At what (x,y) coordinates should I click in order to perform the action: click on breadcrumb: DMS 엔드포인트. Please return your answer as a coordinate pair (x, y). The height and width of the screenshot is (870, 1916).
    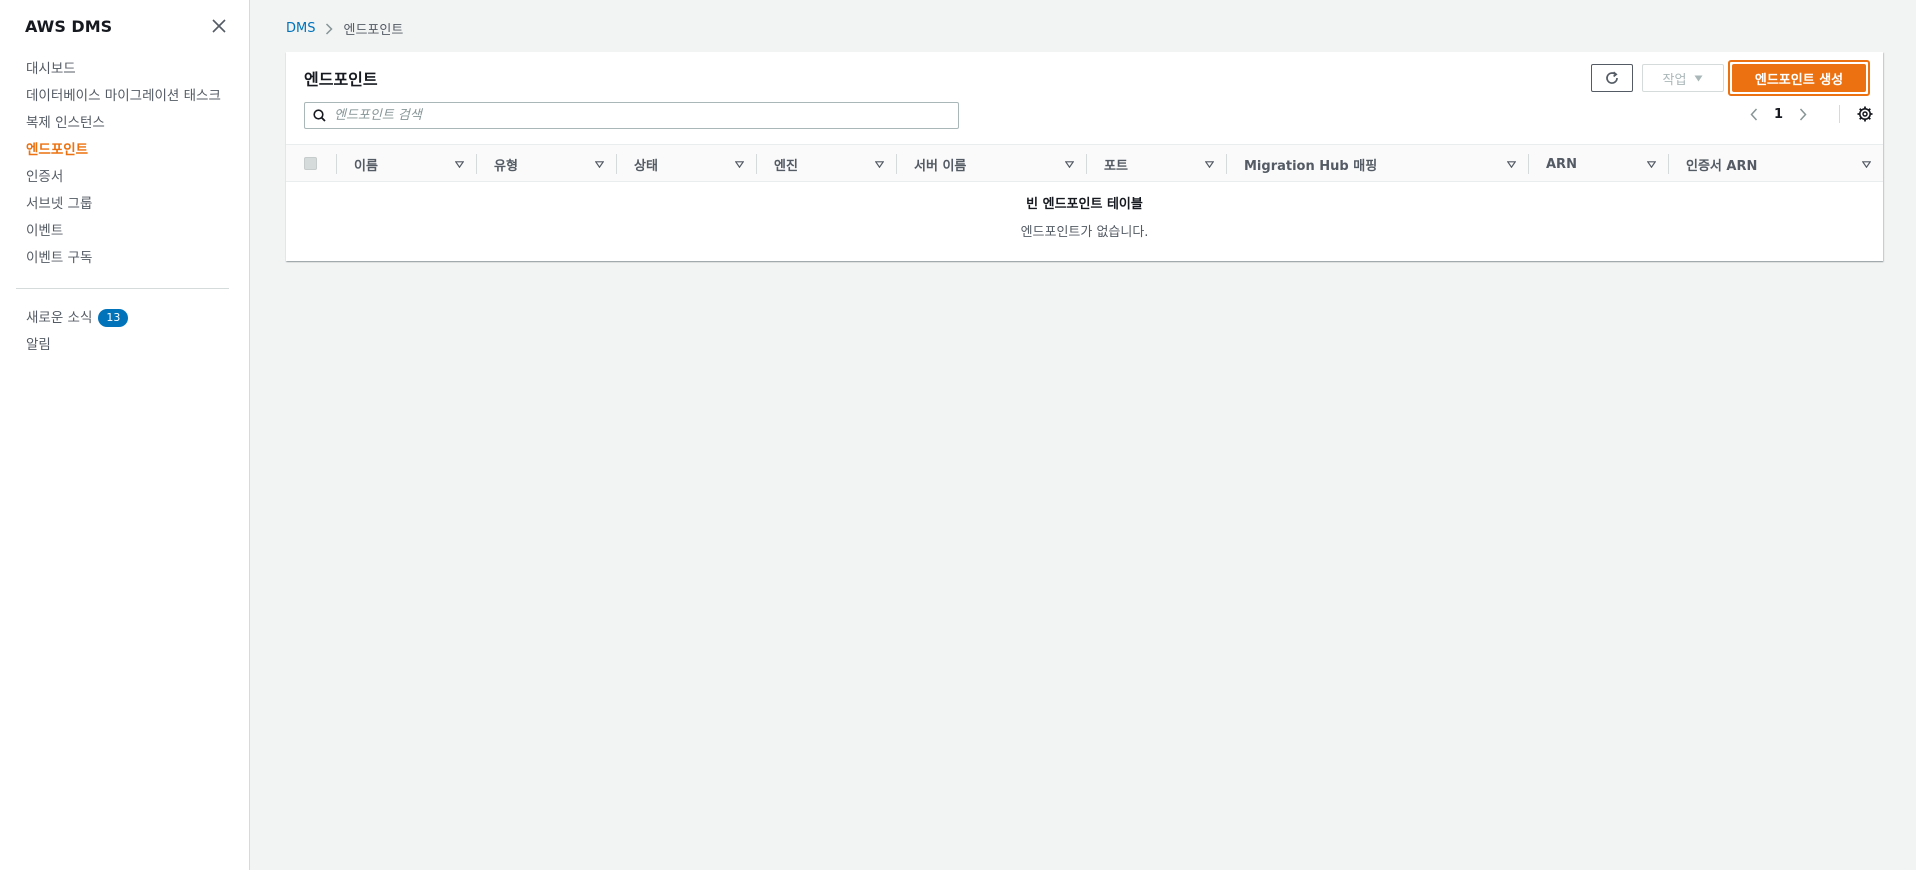
    Looking at the image, I should click on (344, 28).